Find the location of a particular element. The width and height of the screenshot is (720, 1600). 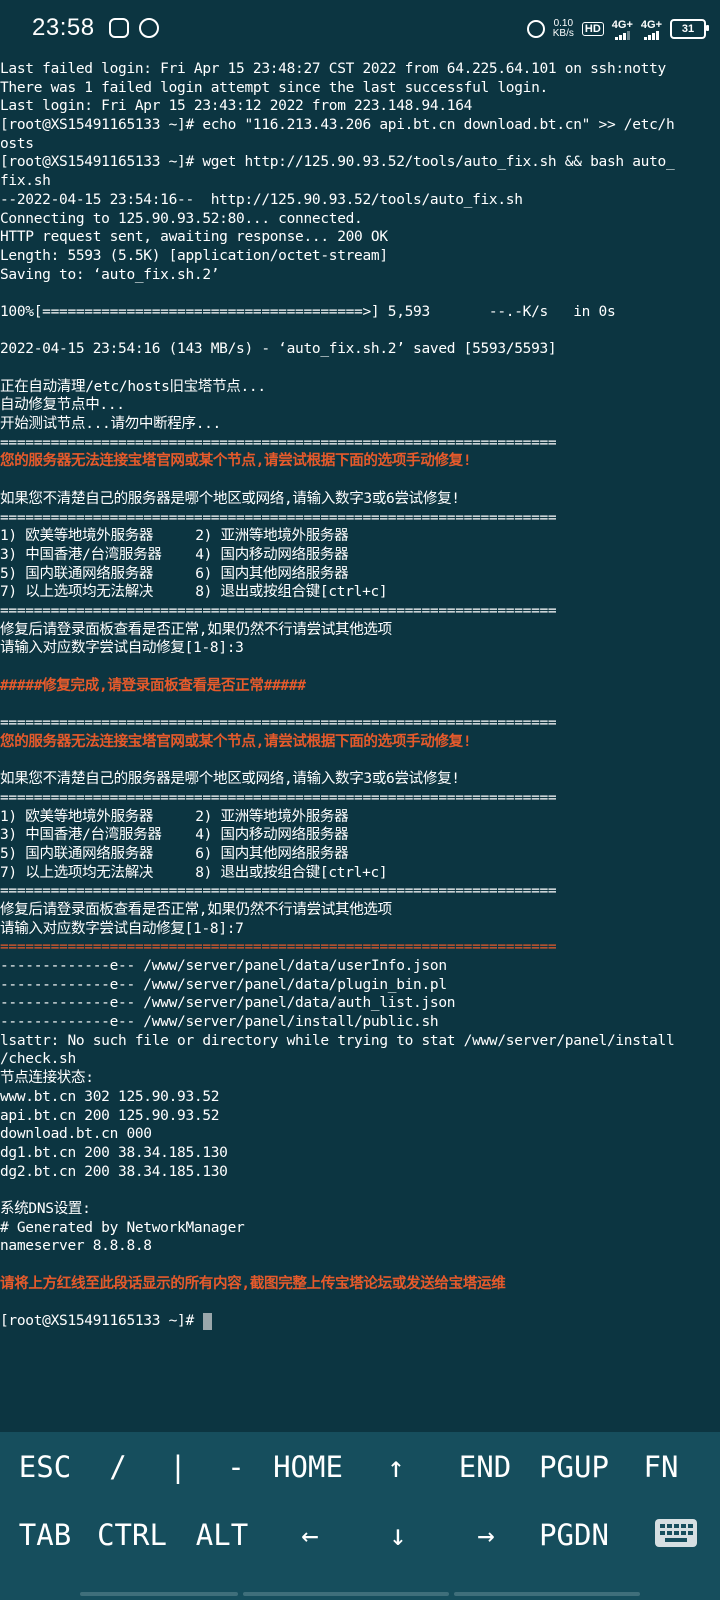

key-alt: ALT is located at coordinates (222, 1535).